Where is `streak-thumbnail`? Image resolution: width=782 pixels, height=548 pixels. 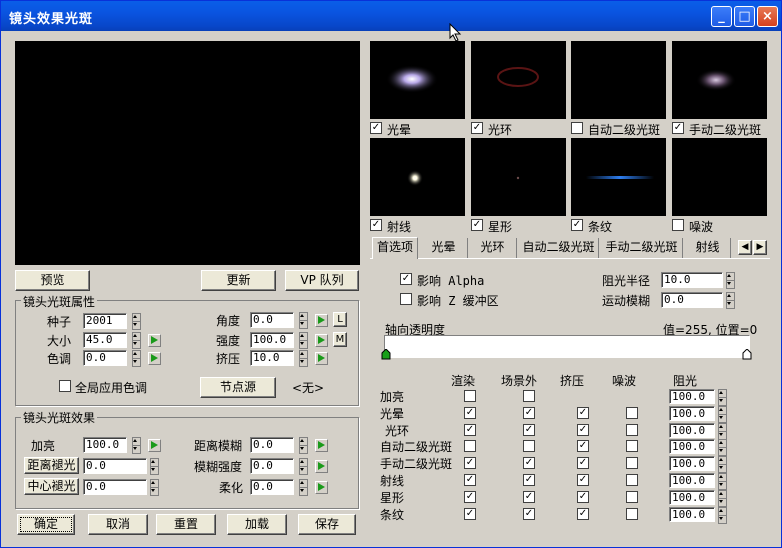
streak-thumbnail is located at coordinates (618, 177).